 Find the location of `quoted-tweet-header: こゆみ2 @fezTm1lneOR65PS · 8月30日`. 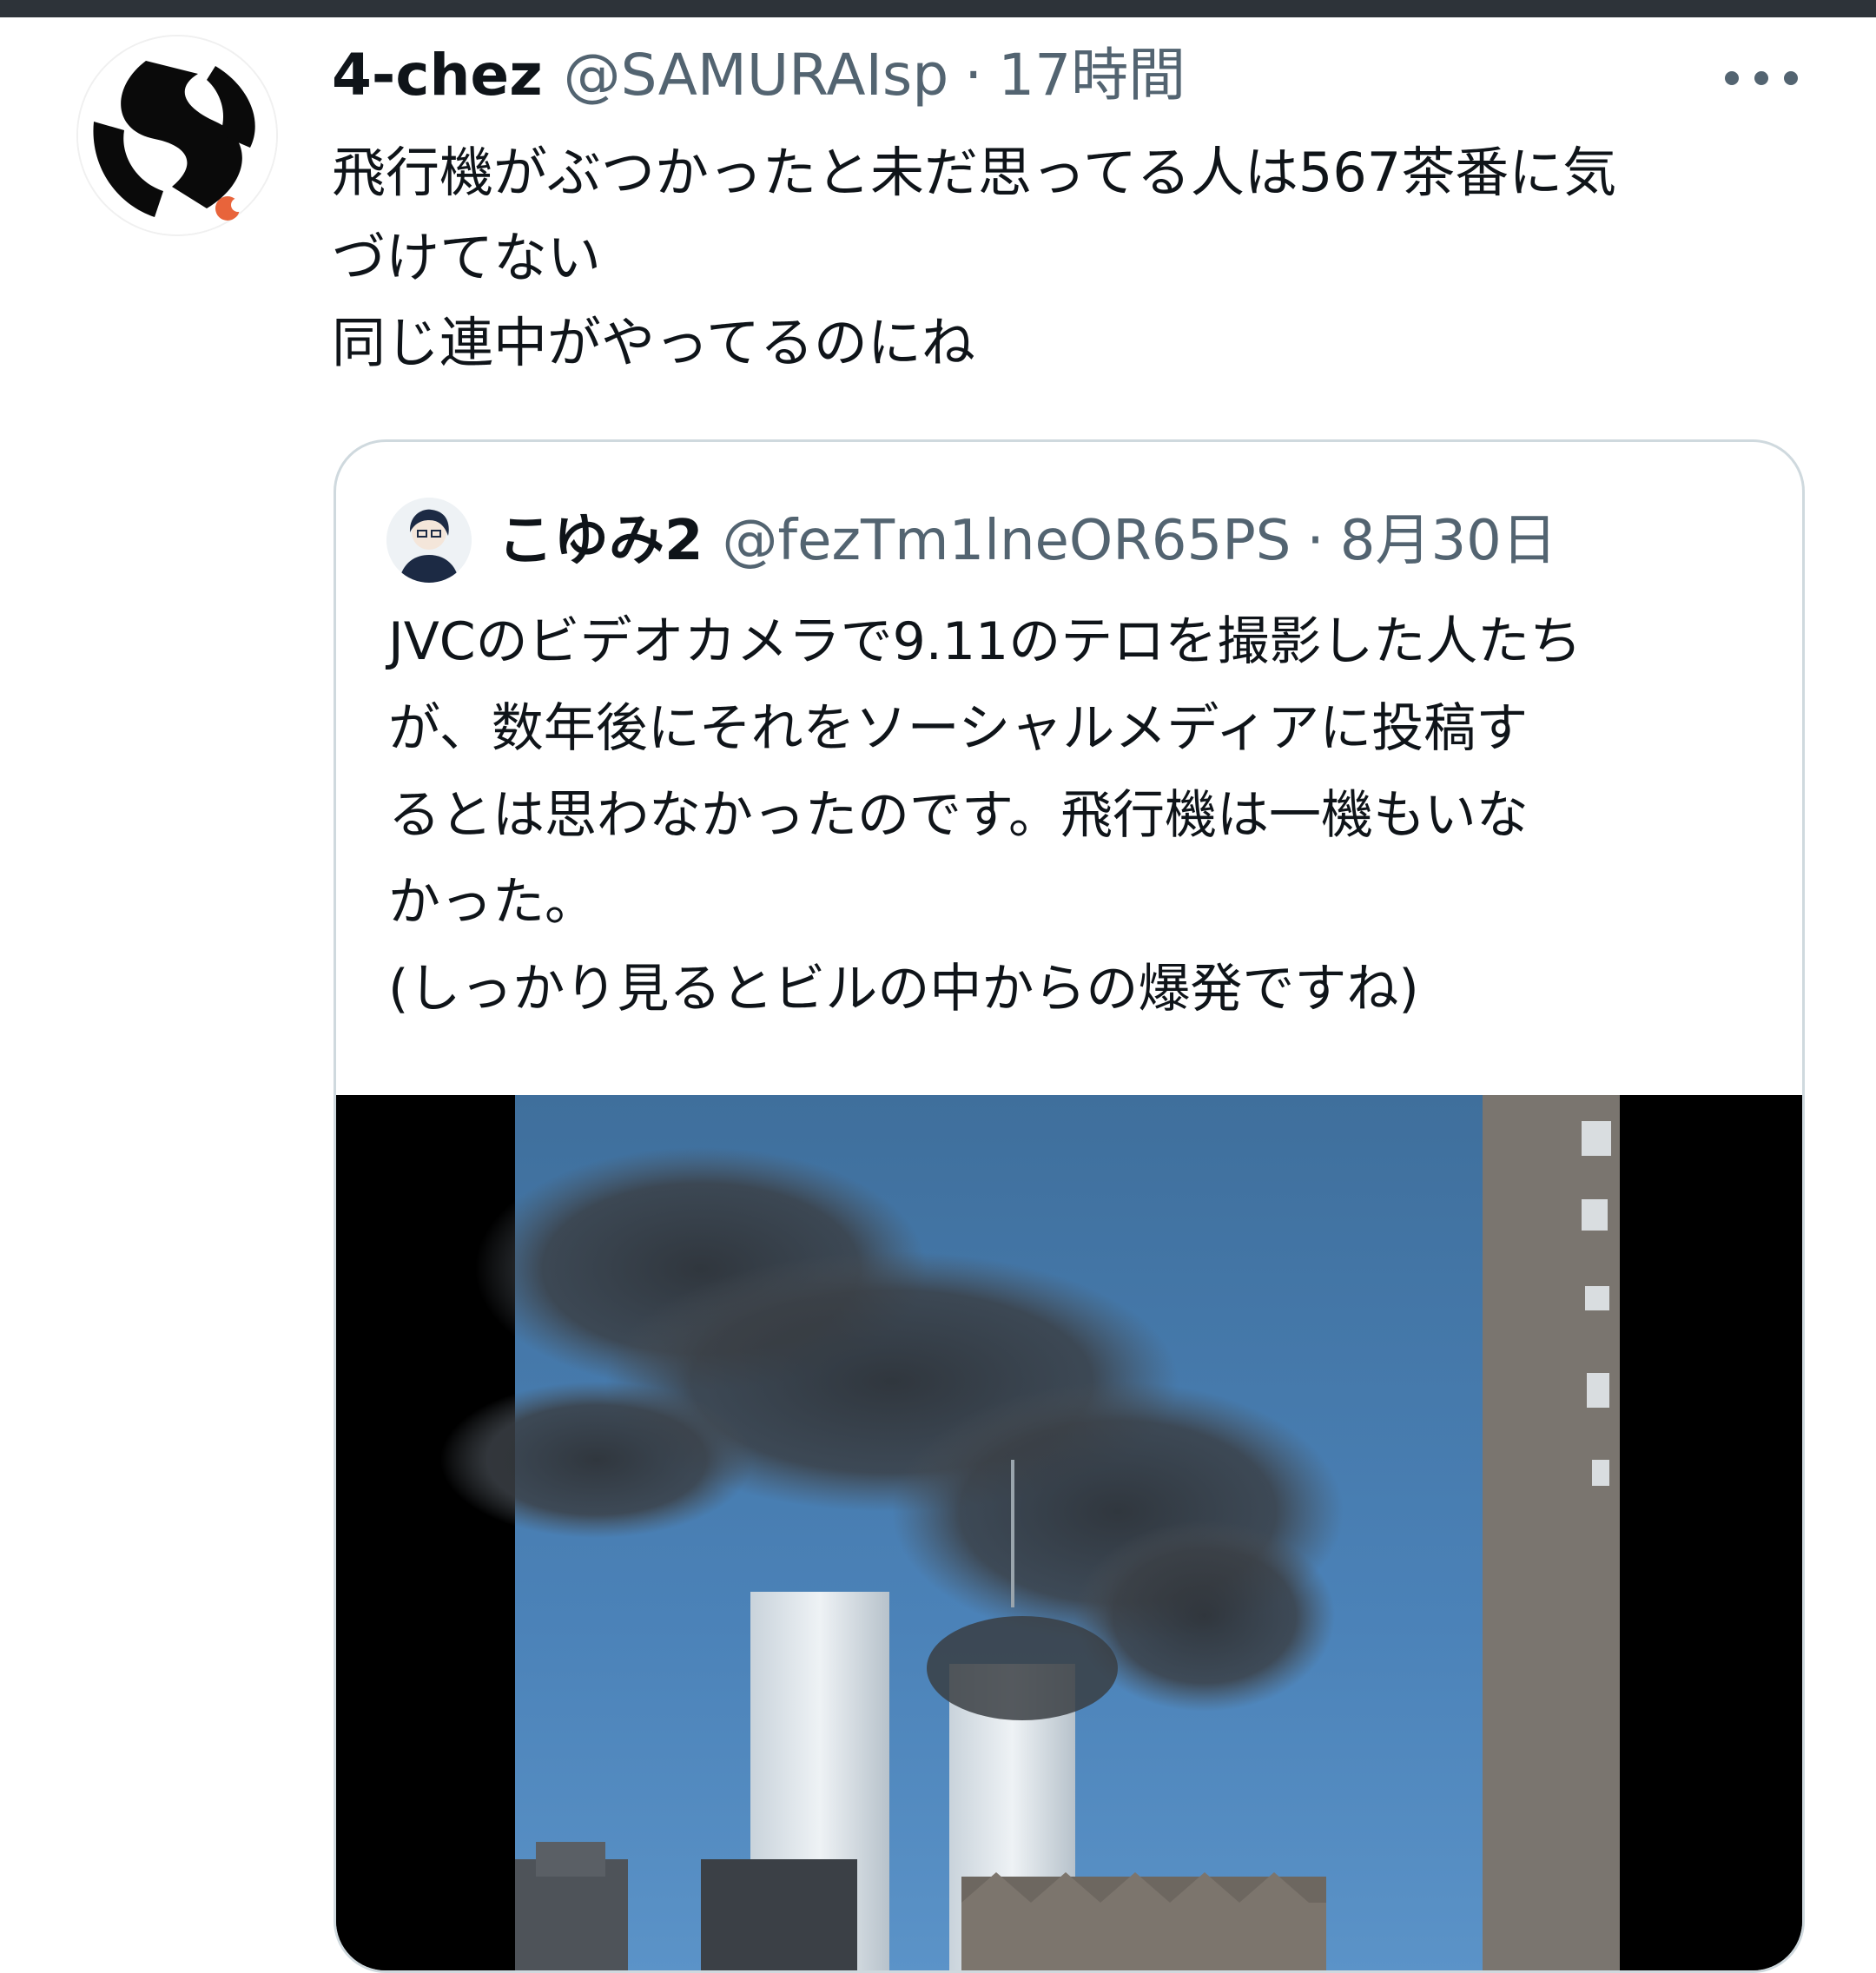

quoted-tweet-header: こゆみ2 @fezTm1lneOR65PS · 8月30日 is located at coordinates (1027, 541).